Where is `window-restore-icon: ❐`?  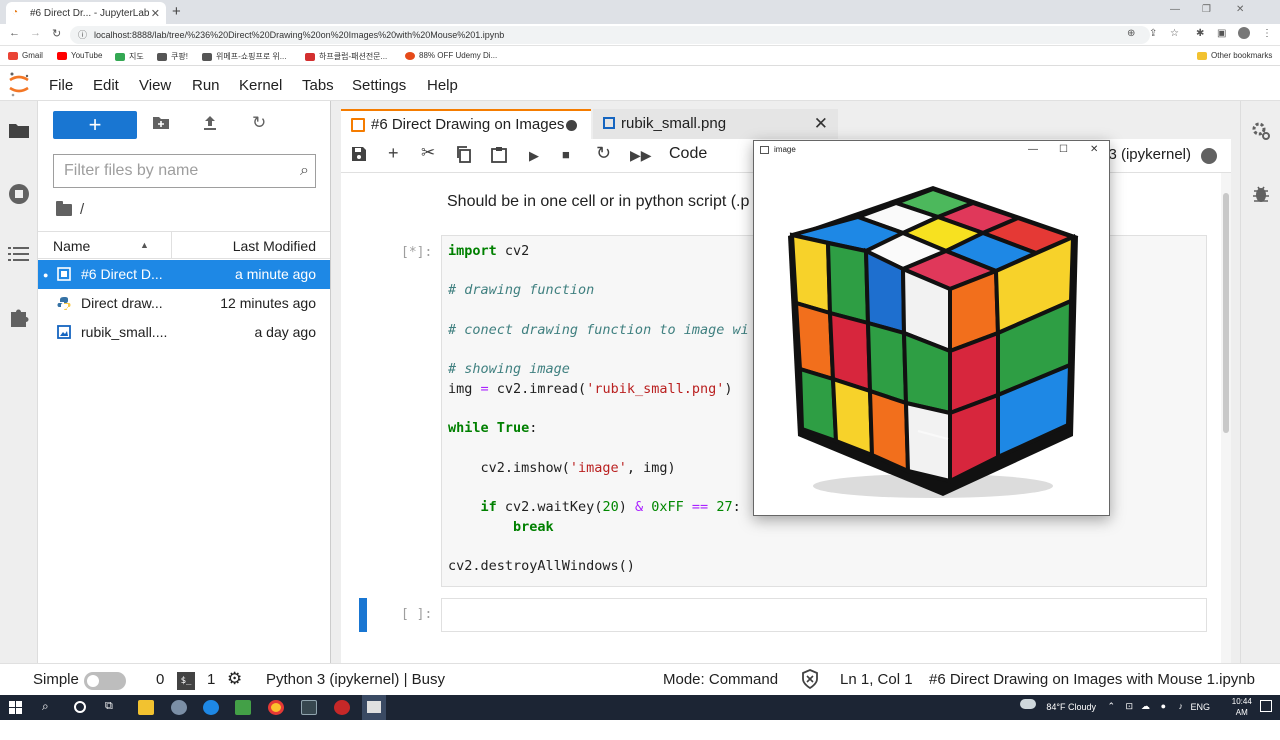 window-restore-icon: ❐ is located at coordinates (1206, 9).